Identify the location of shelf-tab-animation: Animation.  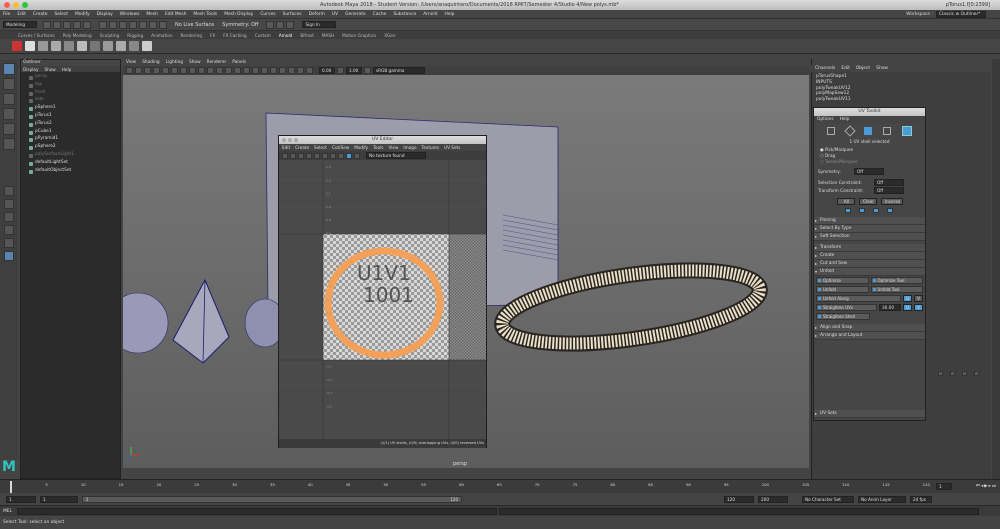
(161, 35).